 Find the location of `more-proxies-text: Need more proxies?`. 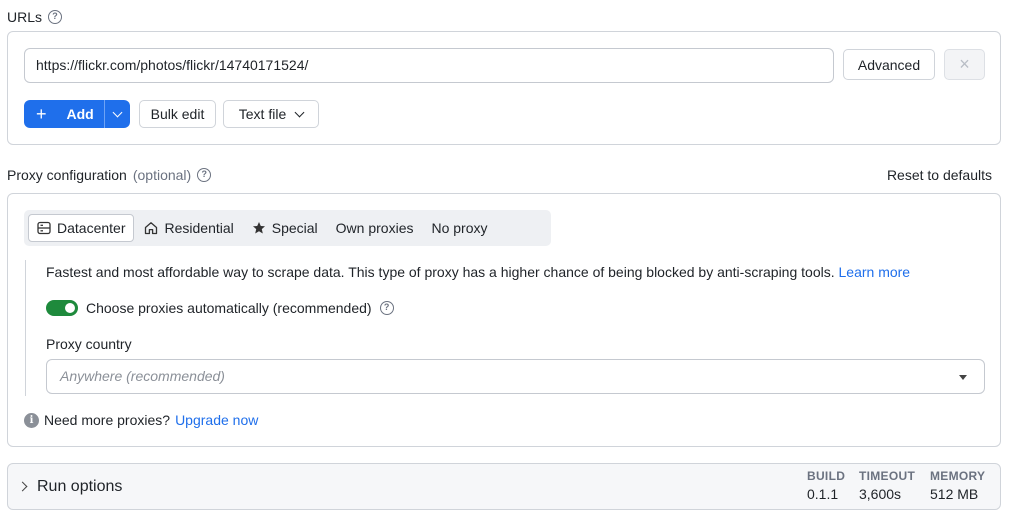

more-proxies-text: Need more proxies? is located at coordinates (107, 420).